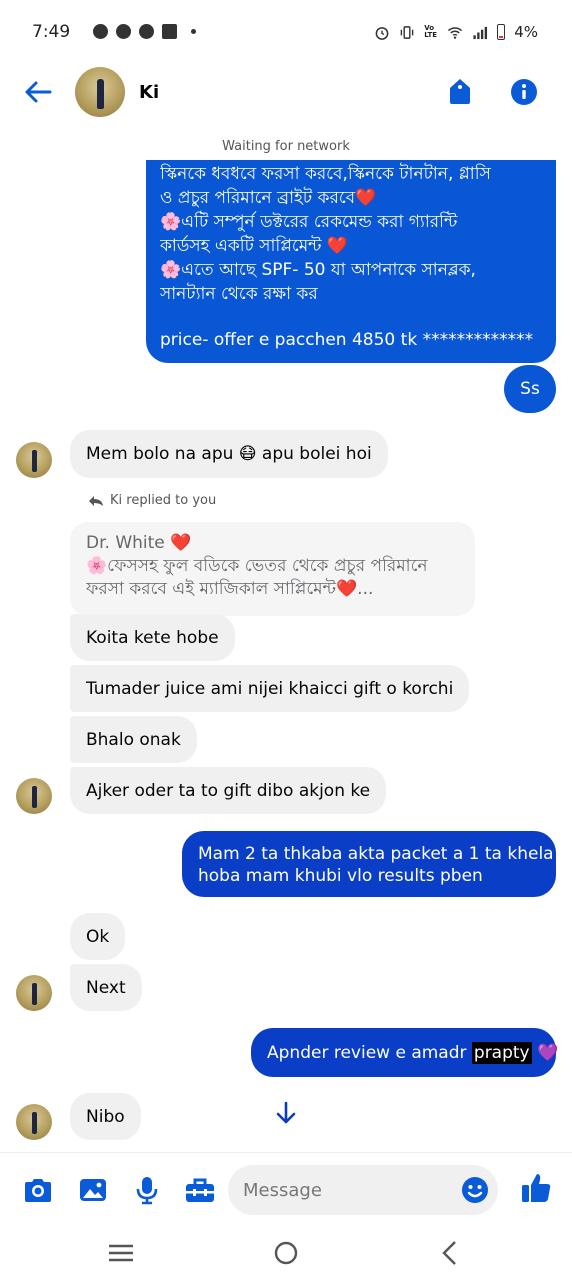 The height and width of the screenshot is (1280, 572). What do you see at coordinates (524, 92) in the screenshot?
I see `info-icon` at bounding box center [524, 92].